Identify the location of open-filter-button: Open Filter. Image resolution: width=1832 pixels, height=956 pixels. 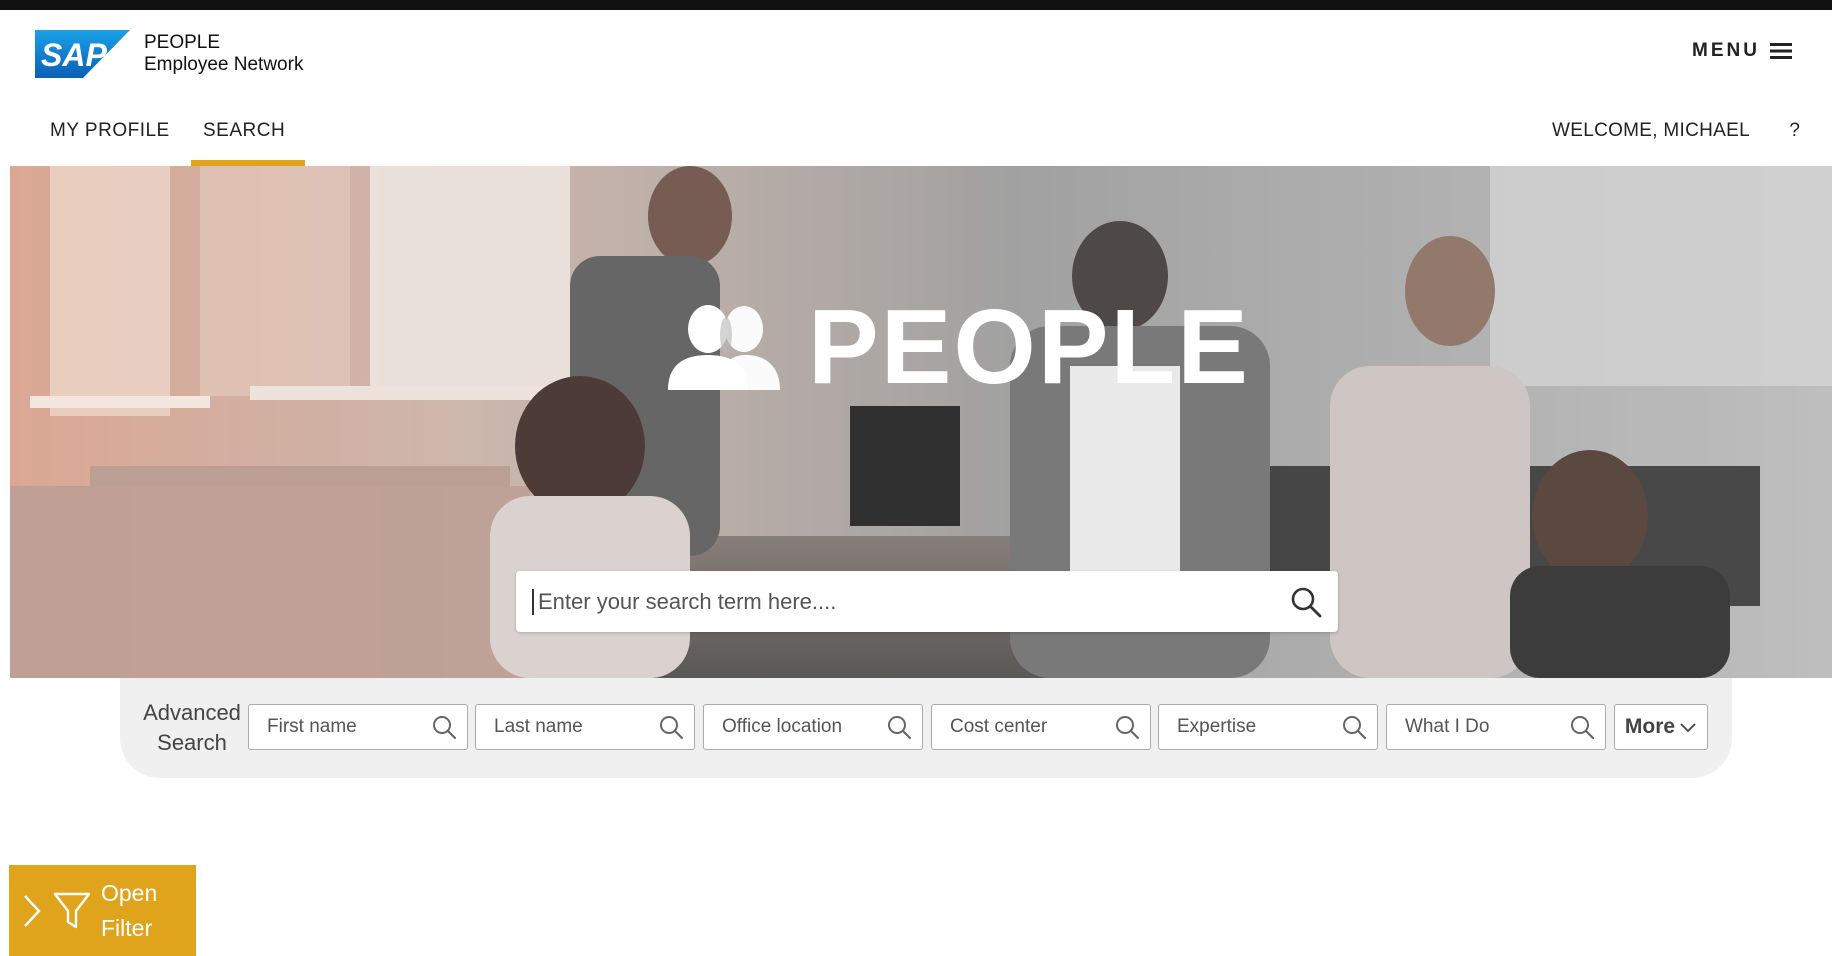
(102, 910).